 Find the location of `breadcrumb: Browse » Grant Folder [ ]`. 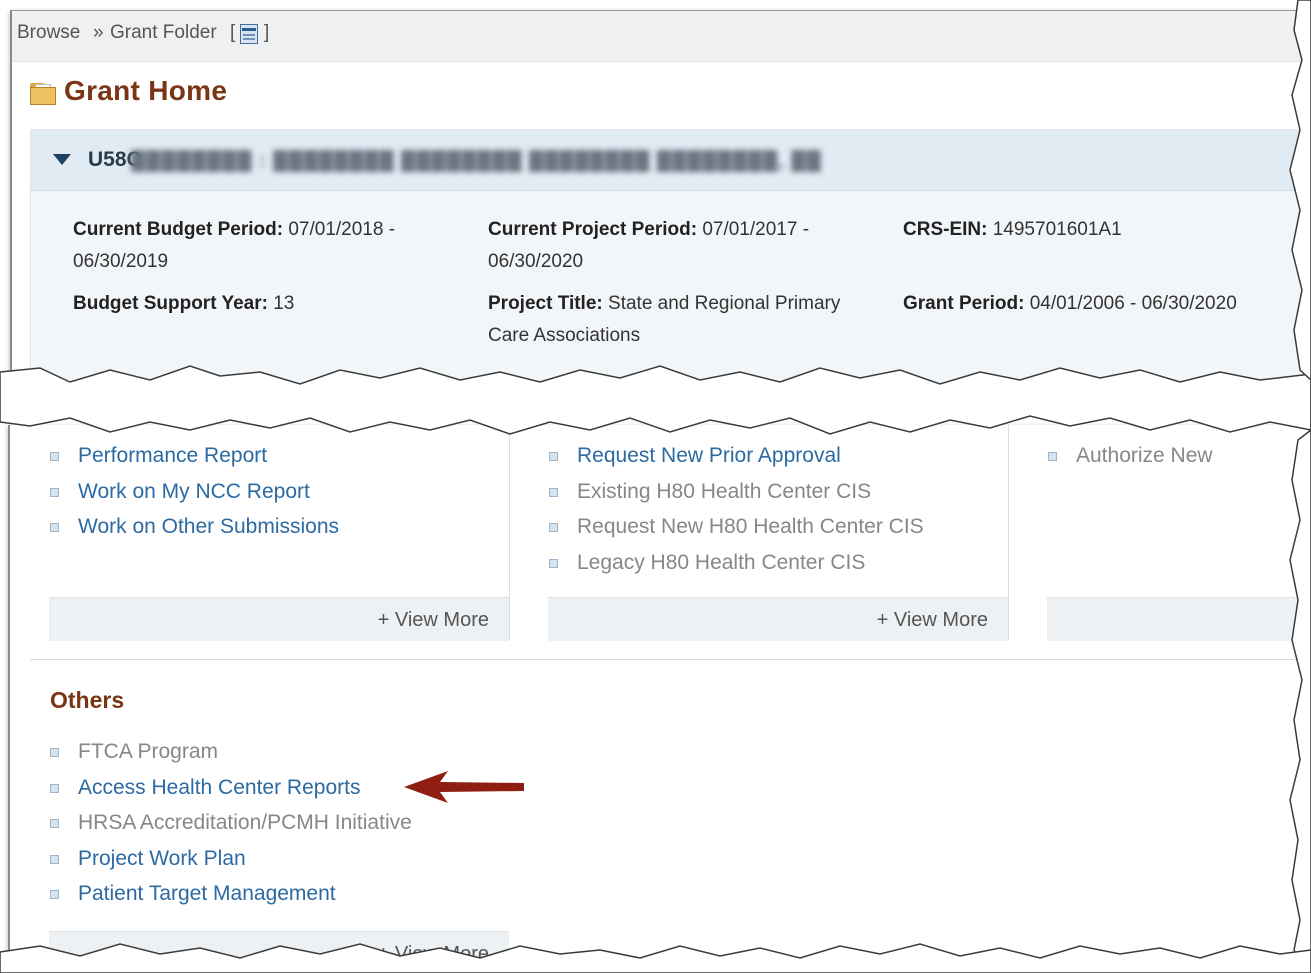

breadcrumb: Browse » Grant Folder [ ] is located at coordinates (661, 36).